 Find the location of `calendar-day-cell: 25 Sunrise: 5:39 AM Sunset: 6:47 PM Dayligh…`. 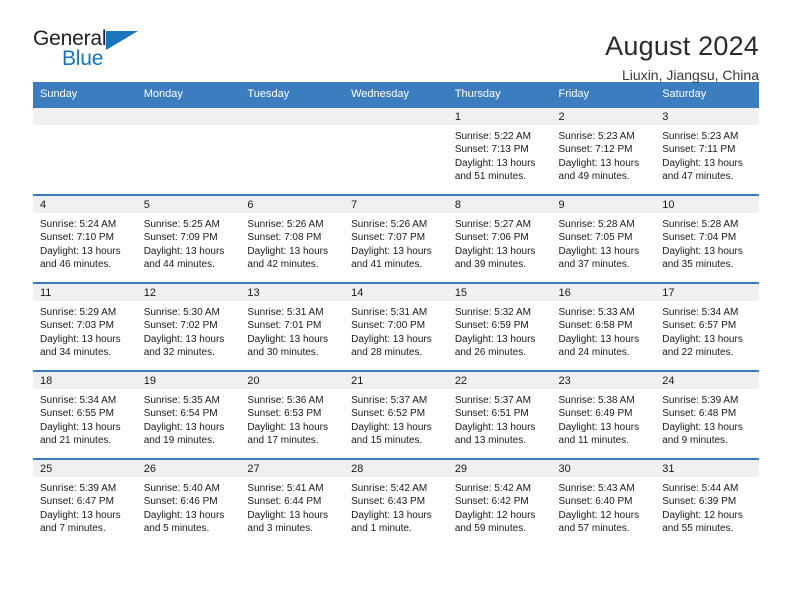

calendar-day-cell: 25 Sunrise: 5:39 AM Sunset: 6:47 PM Dayligh… is located at coordinates (85, 502).